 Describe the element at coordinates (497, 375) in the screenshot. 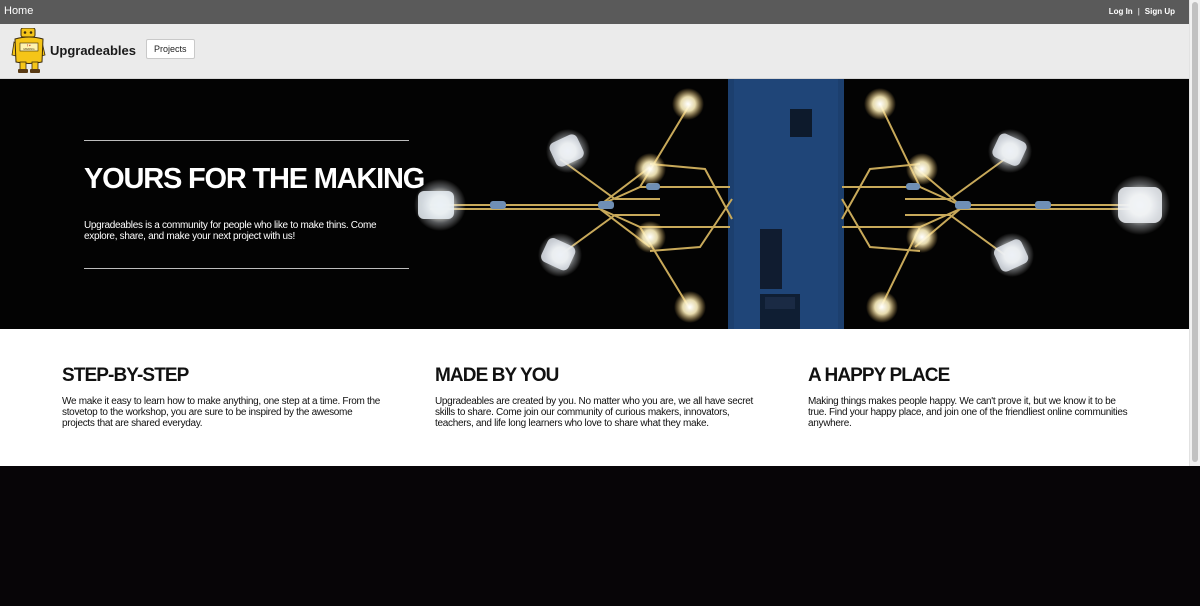

I see `feature-title: MADE BY YOU` at that location.